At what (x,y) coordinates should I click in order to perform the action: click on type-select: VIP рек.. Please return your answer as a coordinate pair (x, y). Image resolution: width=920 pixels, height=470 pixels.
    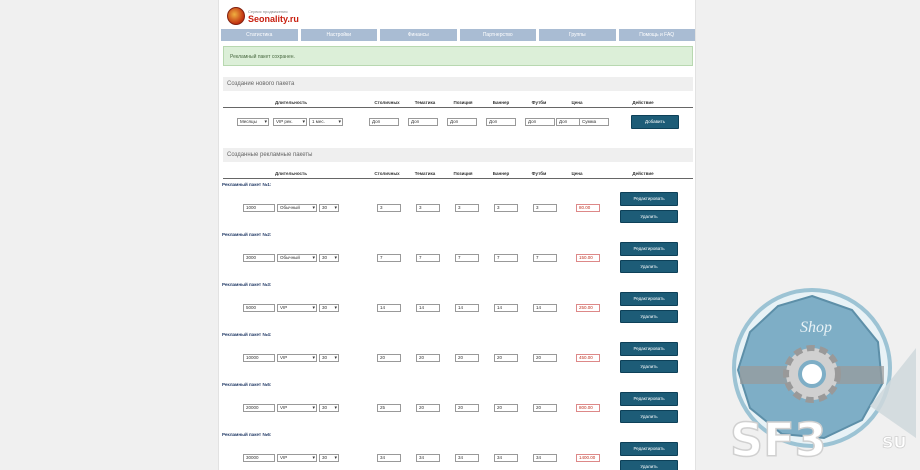
    Looking at the image, I should click on (290, 122).